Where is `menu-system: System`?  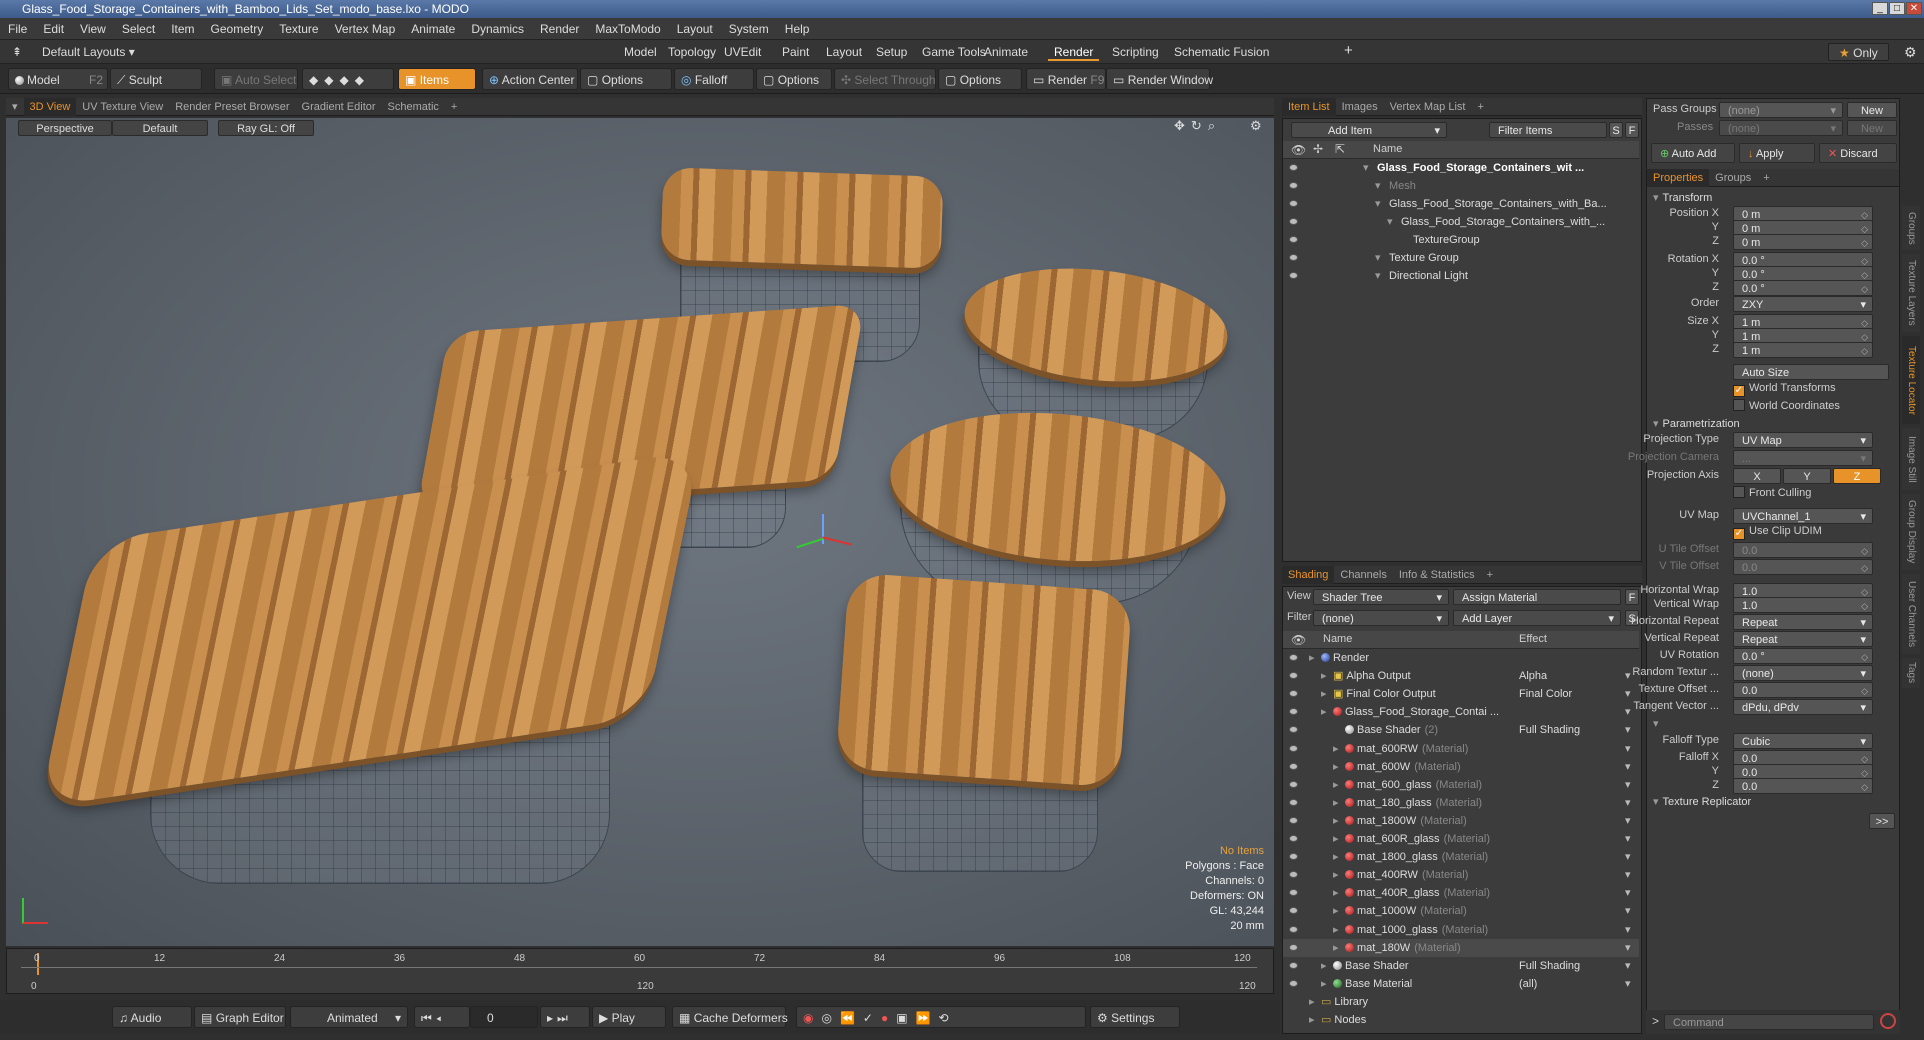 menu-system: System is located at coordinates (749, 29).